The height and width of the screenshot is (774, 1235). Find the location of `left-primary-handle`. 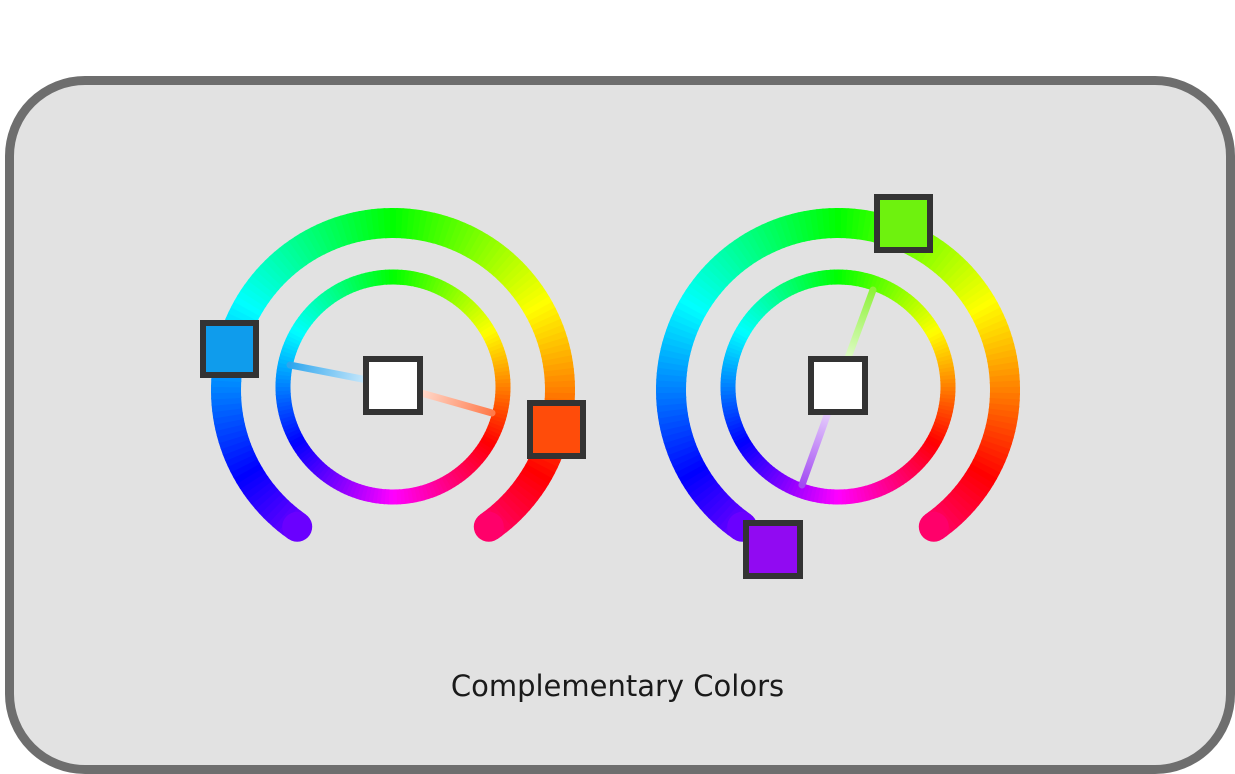

left-primary-handle is located at coordinates (229, 349).